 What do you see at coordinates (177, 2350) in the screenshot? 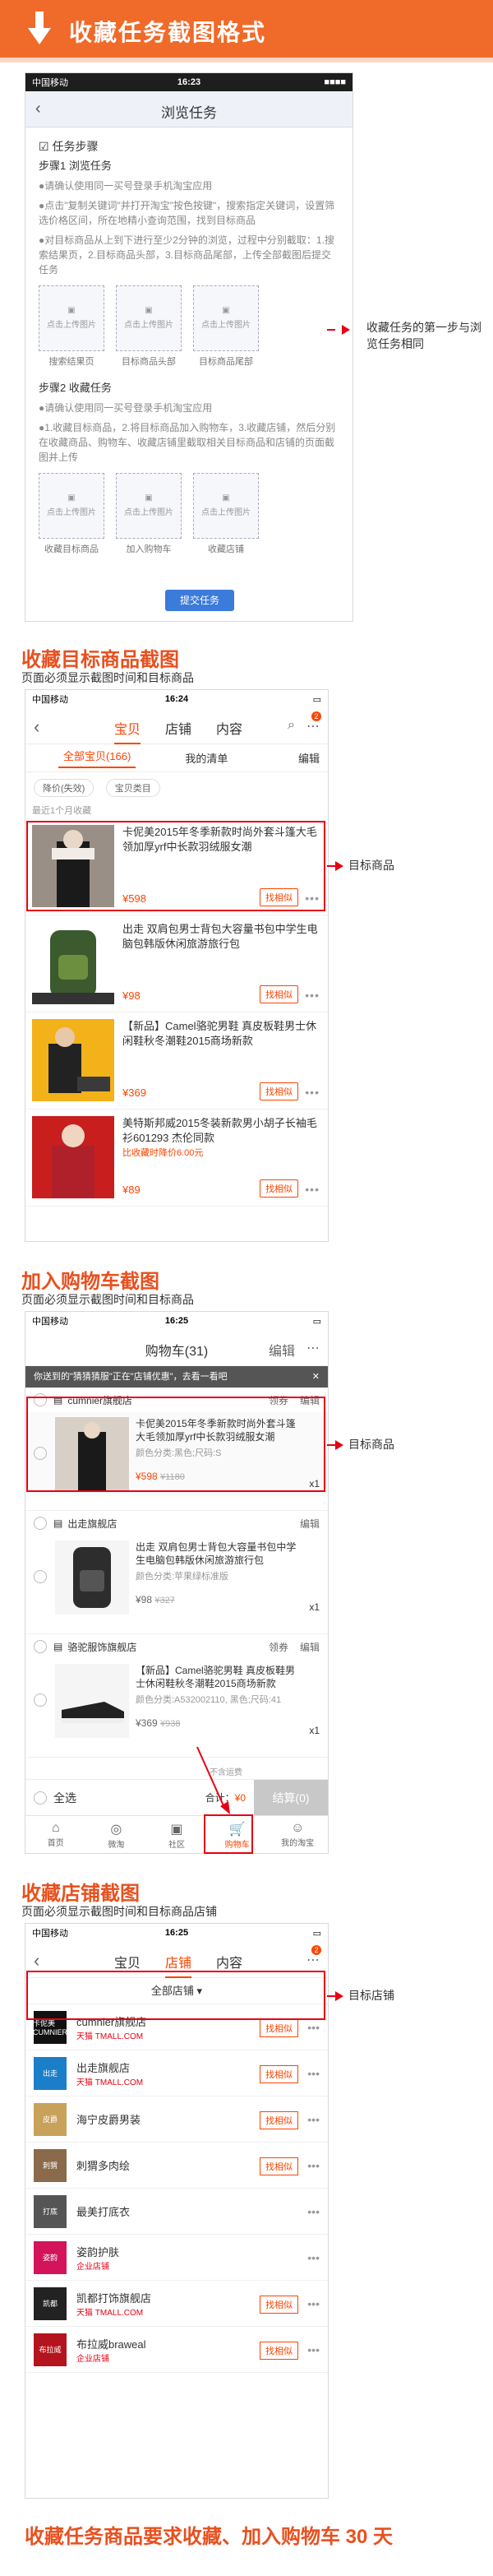
I see `shop-item: 布拉威 布拉威braweal 企业店铺 找相似 •••` at bounding box center [177, 2350].